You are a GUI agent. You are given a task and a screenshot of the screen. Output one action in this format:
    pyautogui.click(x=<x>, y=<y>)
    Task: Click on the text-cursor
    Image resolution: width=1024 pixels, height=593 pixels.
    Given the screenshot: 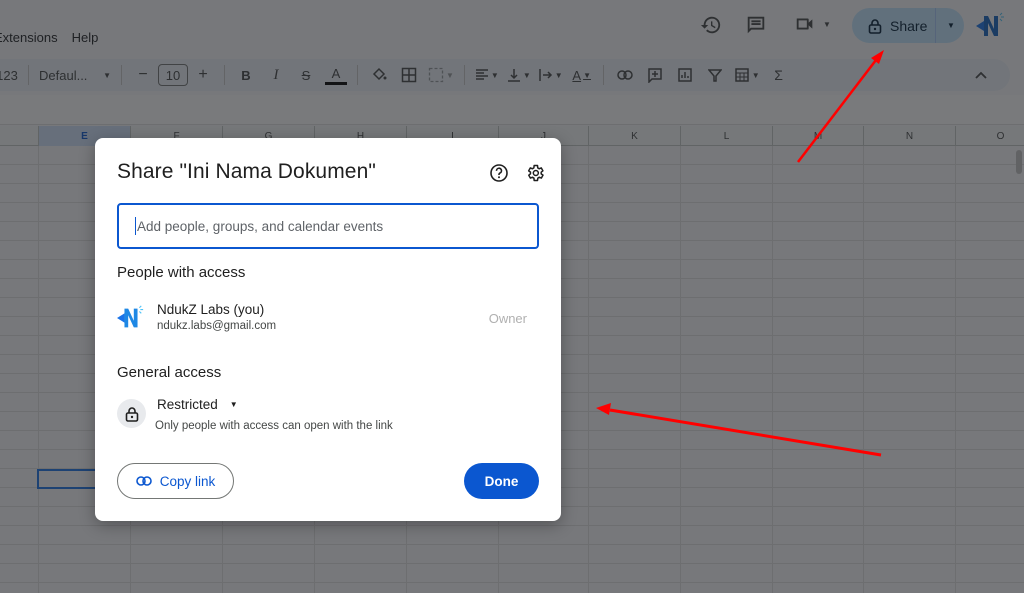 What is the action you would take?
    pyautogui.click(x=135, y=226)
    